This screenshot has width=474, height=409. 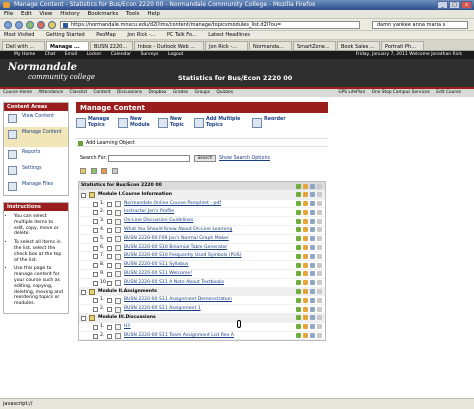 What do you see at coordinates (138, 123) in the screenshot?
I see `new-module-button: New Module` at bounding box center [138, 123].